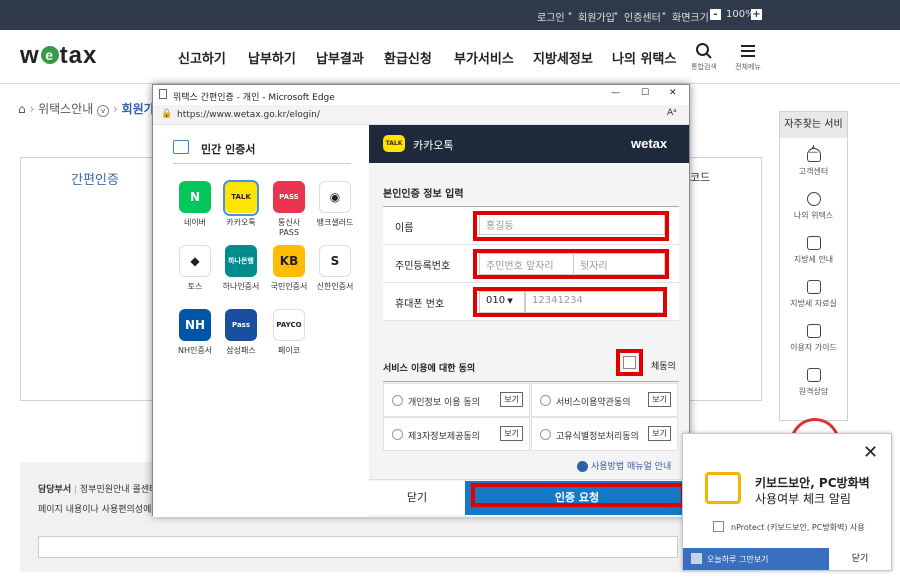 The image size is (900, 577). I want to click on cert-app-label: 페이코, so click(289, 350).